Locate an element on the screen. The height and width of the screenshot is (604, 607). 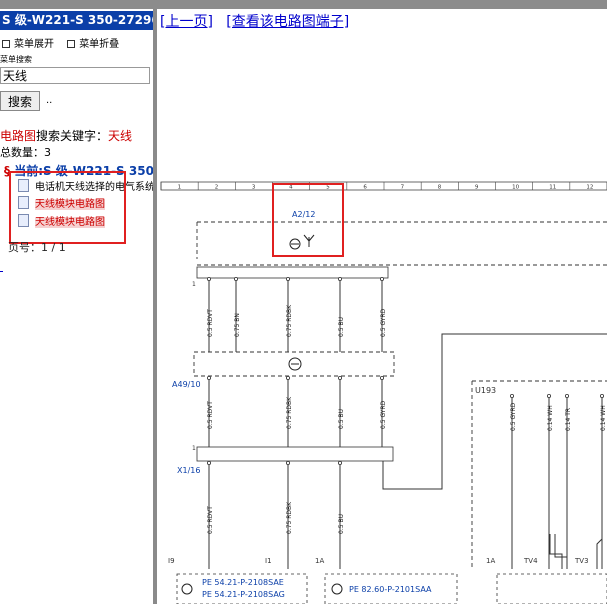
page-info: 页号：1 / 1 is located at coordinates (37, 247).